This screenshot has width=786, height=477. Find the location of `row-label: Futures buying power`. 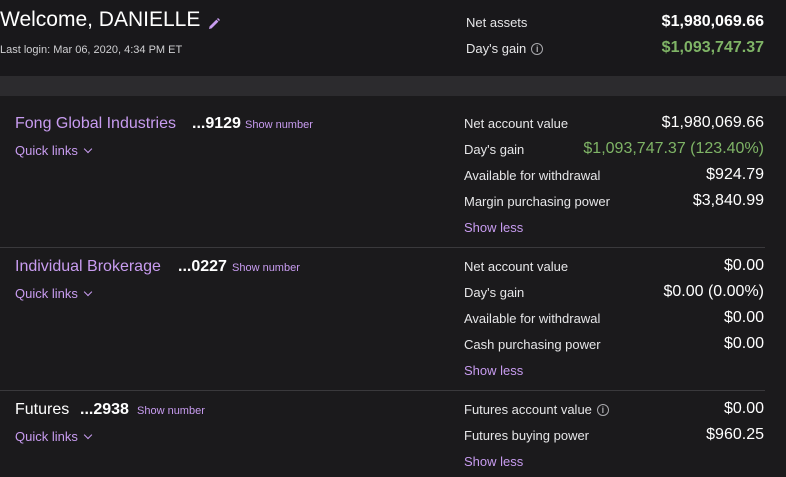

row-label: Futures buying power is located at coordinates (527, 435).